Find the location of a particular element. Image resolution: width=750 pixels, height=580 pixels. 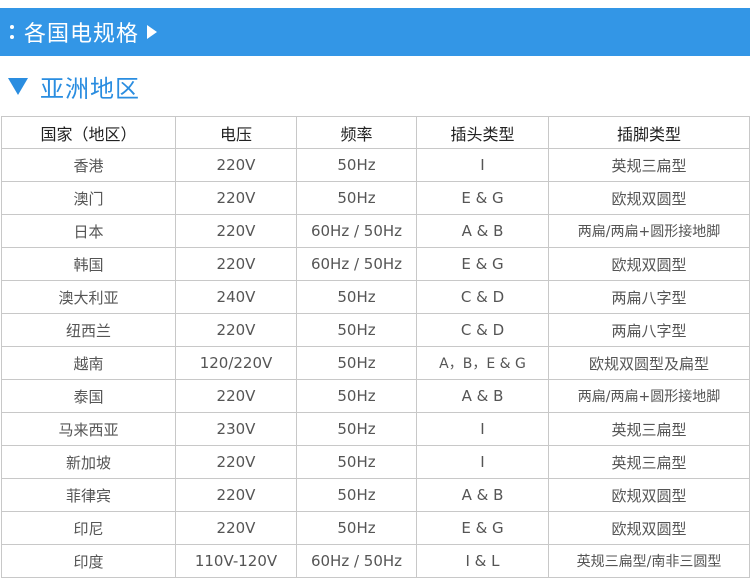

country-cell: 泰国 is located at coordinates (88, 396).